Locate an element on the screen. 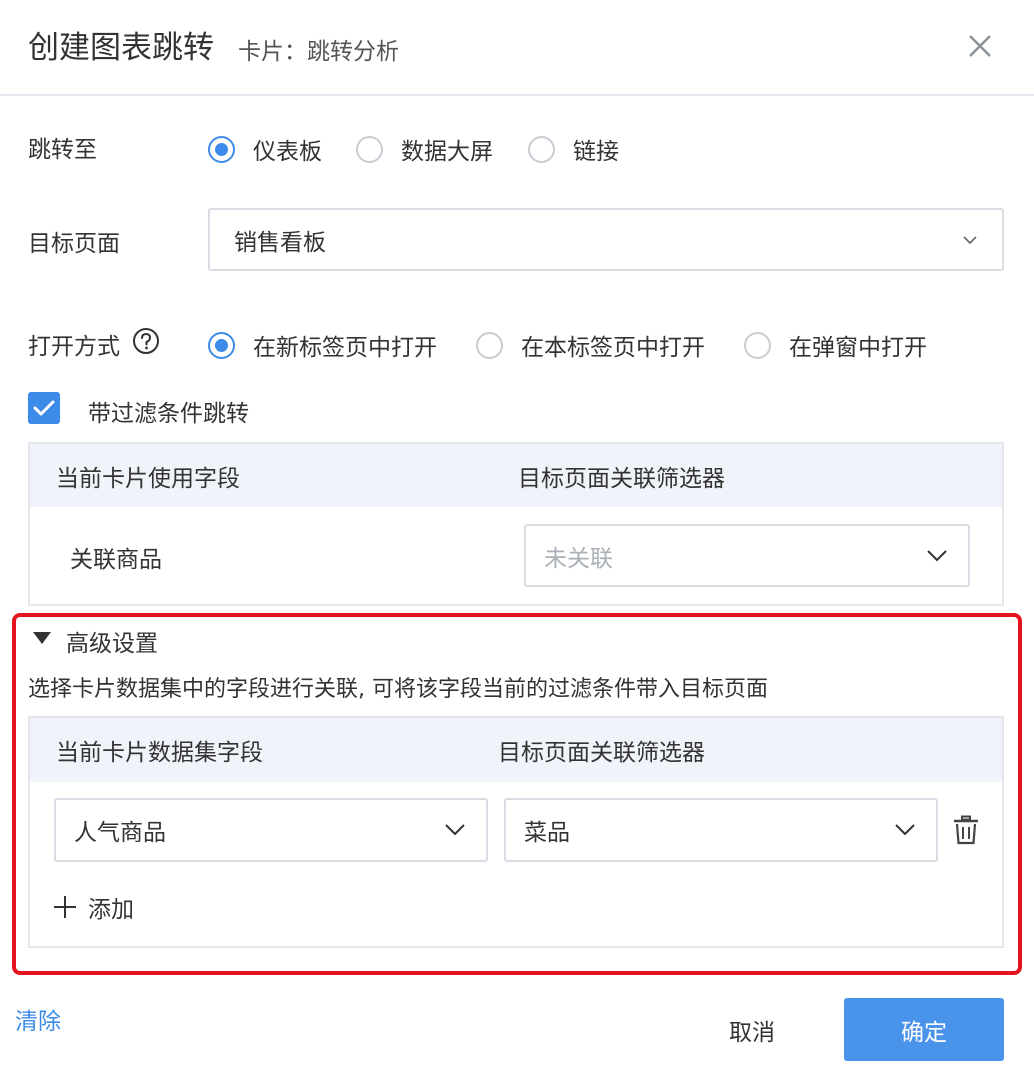  open-mode-label: 打开方式 is located at coordinates (74, 347).